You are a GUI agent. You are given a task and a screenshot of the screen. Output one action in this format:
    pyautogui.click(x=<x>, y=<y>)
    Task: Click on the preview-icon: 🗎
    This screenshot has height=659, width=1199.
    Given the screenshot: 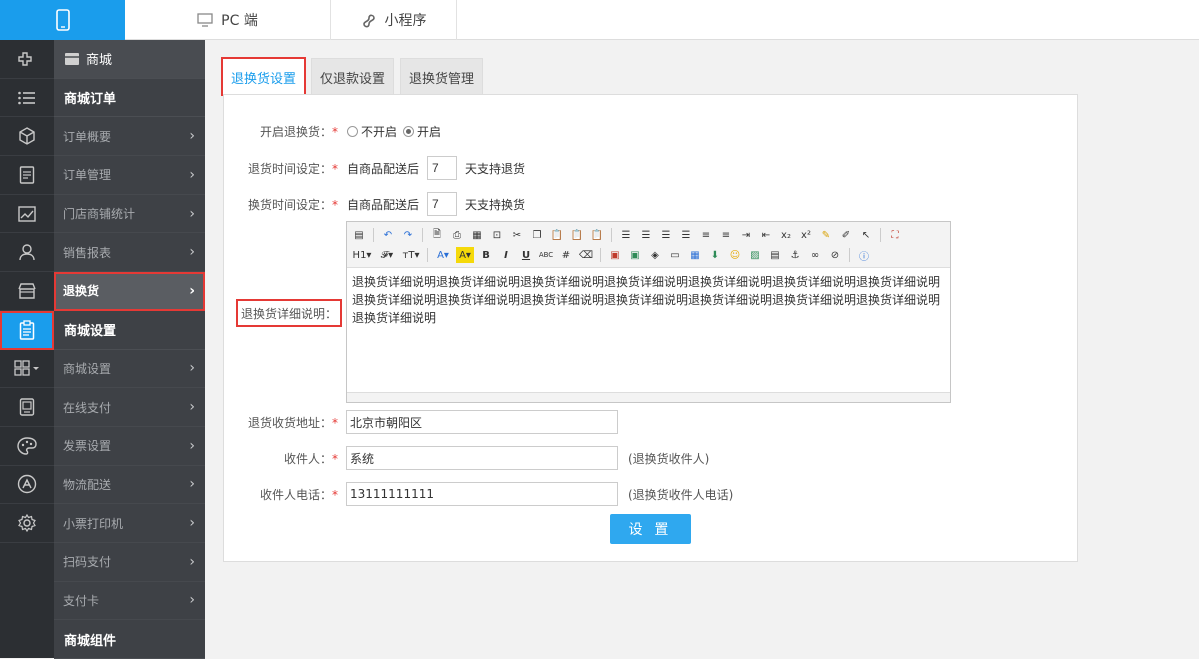 What is the action you would take?
    pyautogui.click(x=437, y=235)
    